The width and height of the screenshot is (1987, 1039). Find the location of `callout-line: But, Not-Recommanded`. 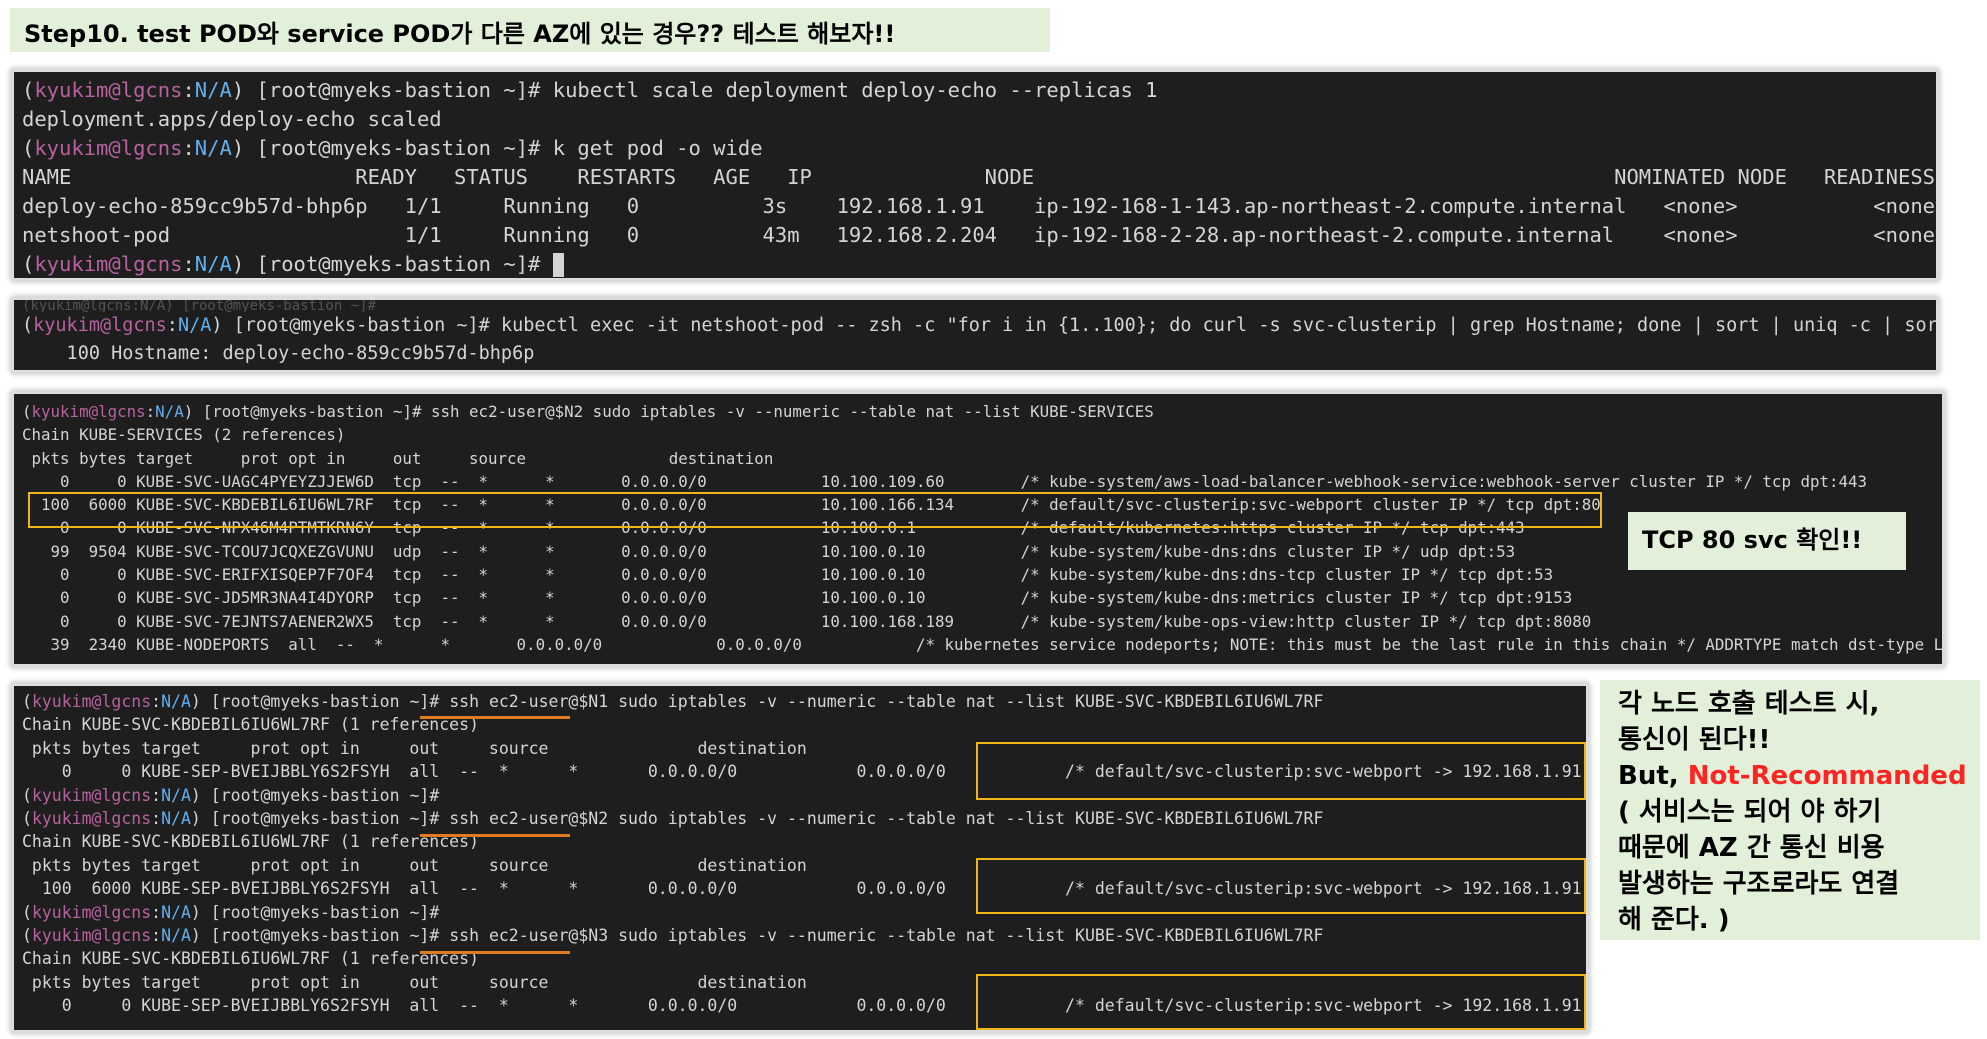

callout-line: But, Not-Recommanded is located at coordinates (1792, 776).